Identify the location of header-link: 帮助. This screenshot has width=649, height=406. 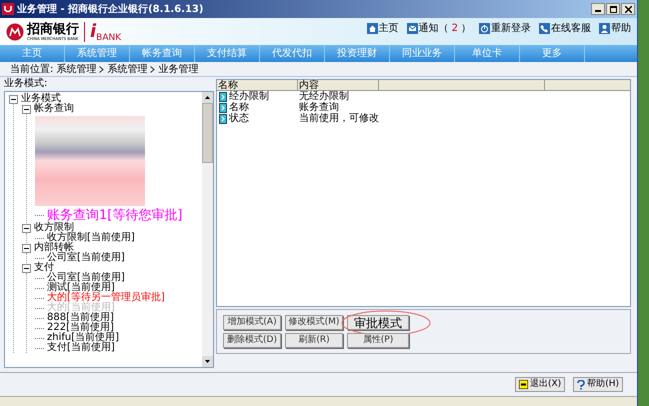
(615, 28).